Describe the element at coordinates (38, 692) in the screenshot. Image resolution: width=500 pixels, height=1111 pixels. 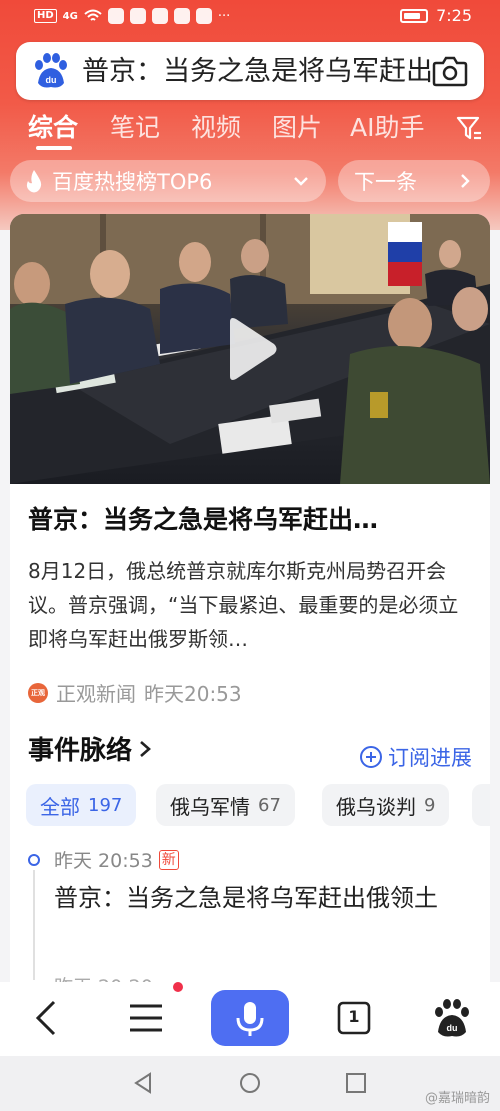
I see `source-logo-icon: 正观` at that location.